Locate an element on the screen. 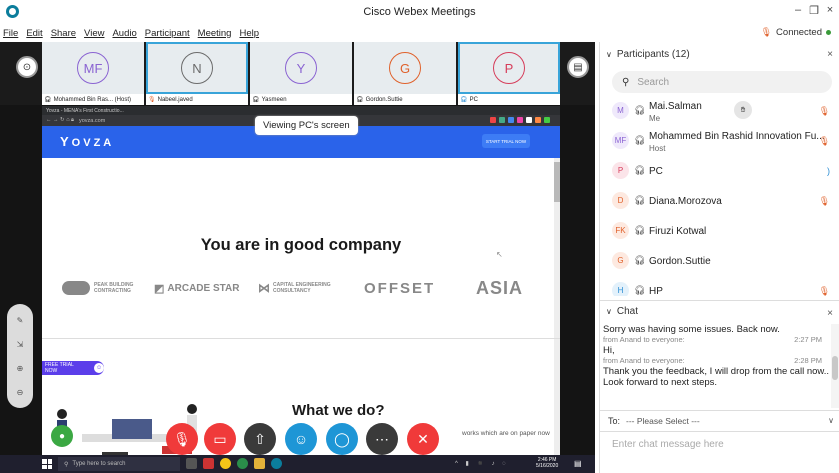 The width and height of the screenshot is (839, 473). participant-row: FK 🎧︎ Firuzi Kotwal is located at coordinates (719, 231).